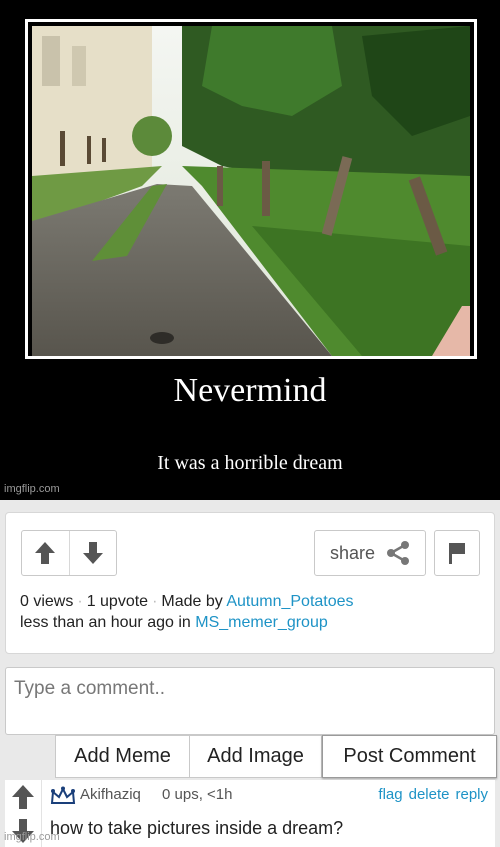  I want to click on comment-text: how to take pictures inside a dream?, so click(197, 828).